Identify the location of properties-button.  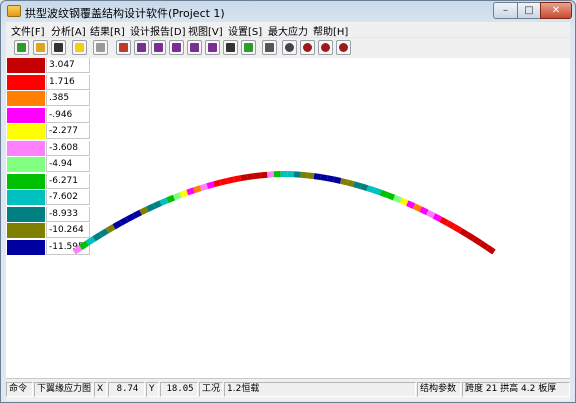
(269, 47).